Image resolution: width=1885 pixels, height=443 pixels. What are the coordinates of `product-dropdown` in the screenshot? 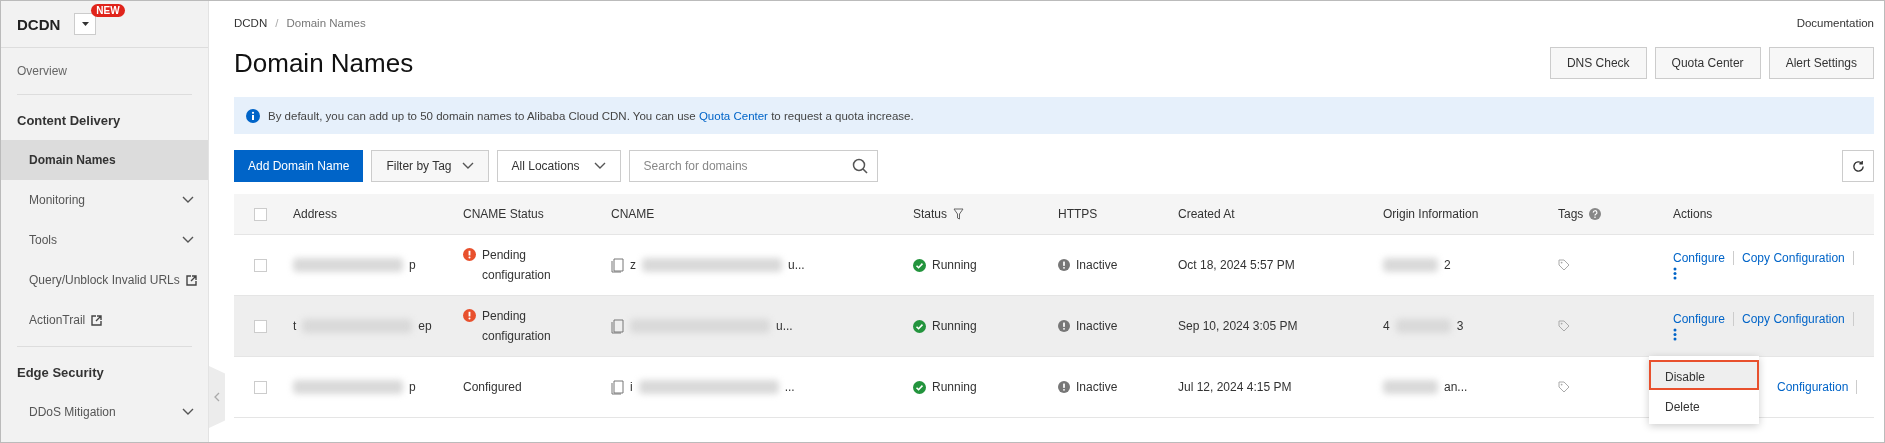 It's located at (85, 24).